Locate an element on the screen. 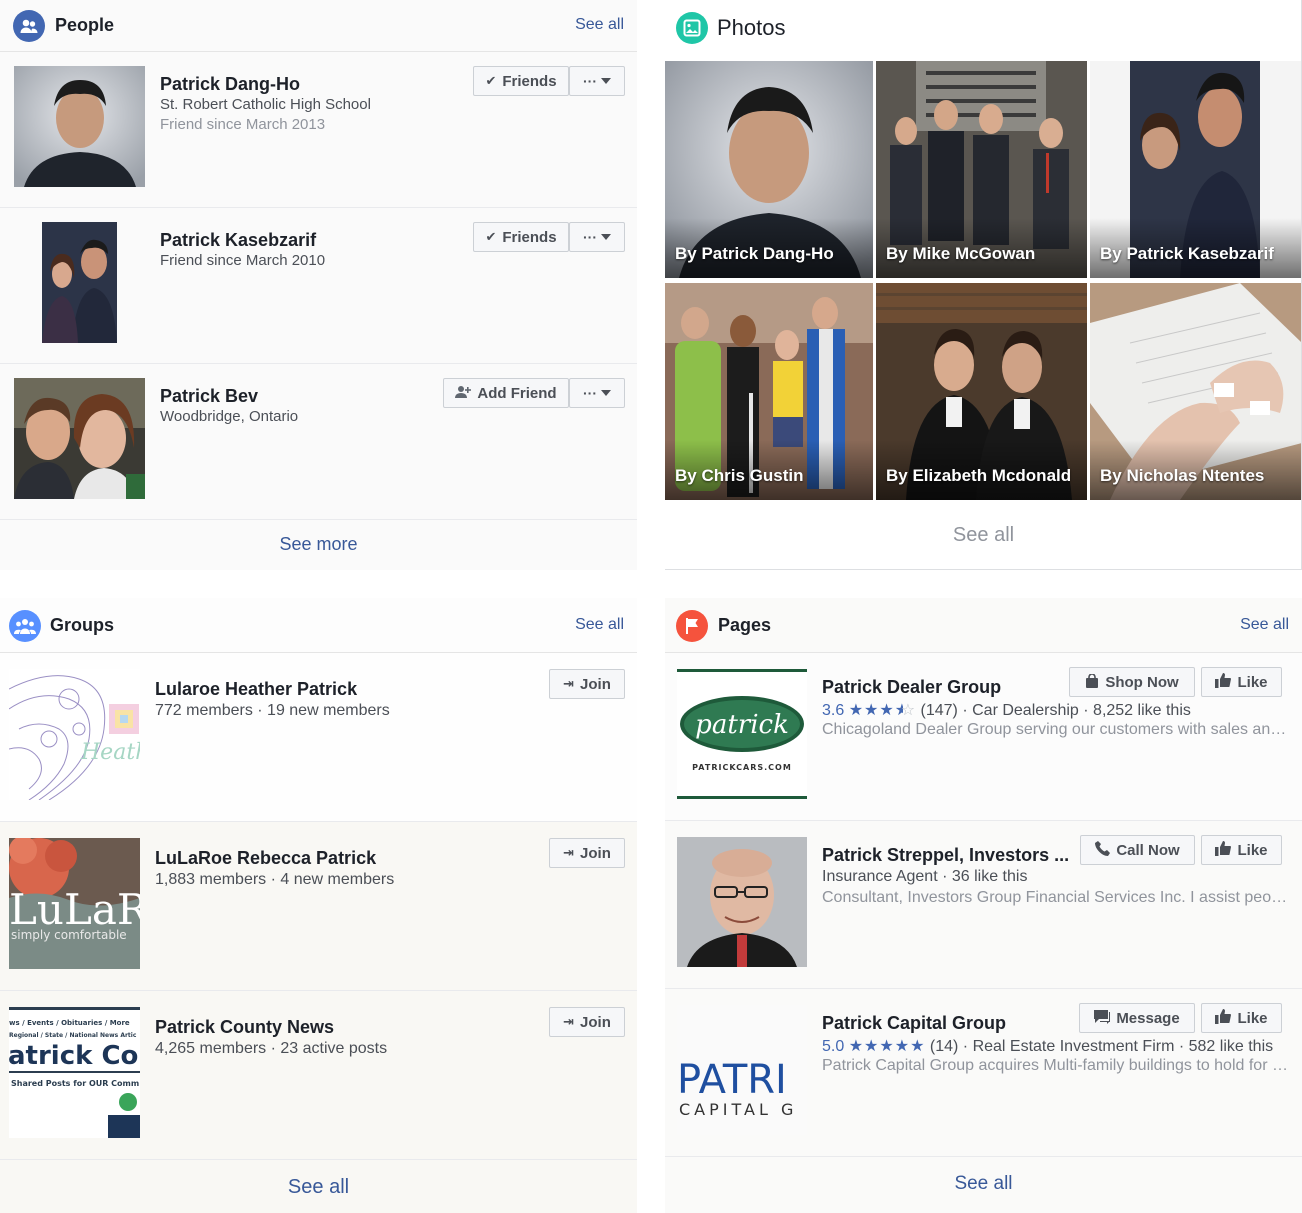 This screenshot has width=1302, height=1213. person-name: Patrick Dang-Ho is located at coordinates (230, 84).